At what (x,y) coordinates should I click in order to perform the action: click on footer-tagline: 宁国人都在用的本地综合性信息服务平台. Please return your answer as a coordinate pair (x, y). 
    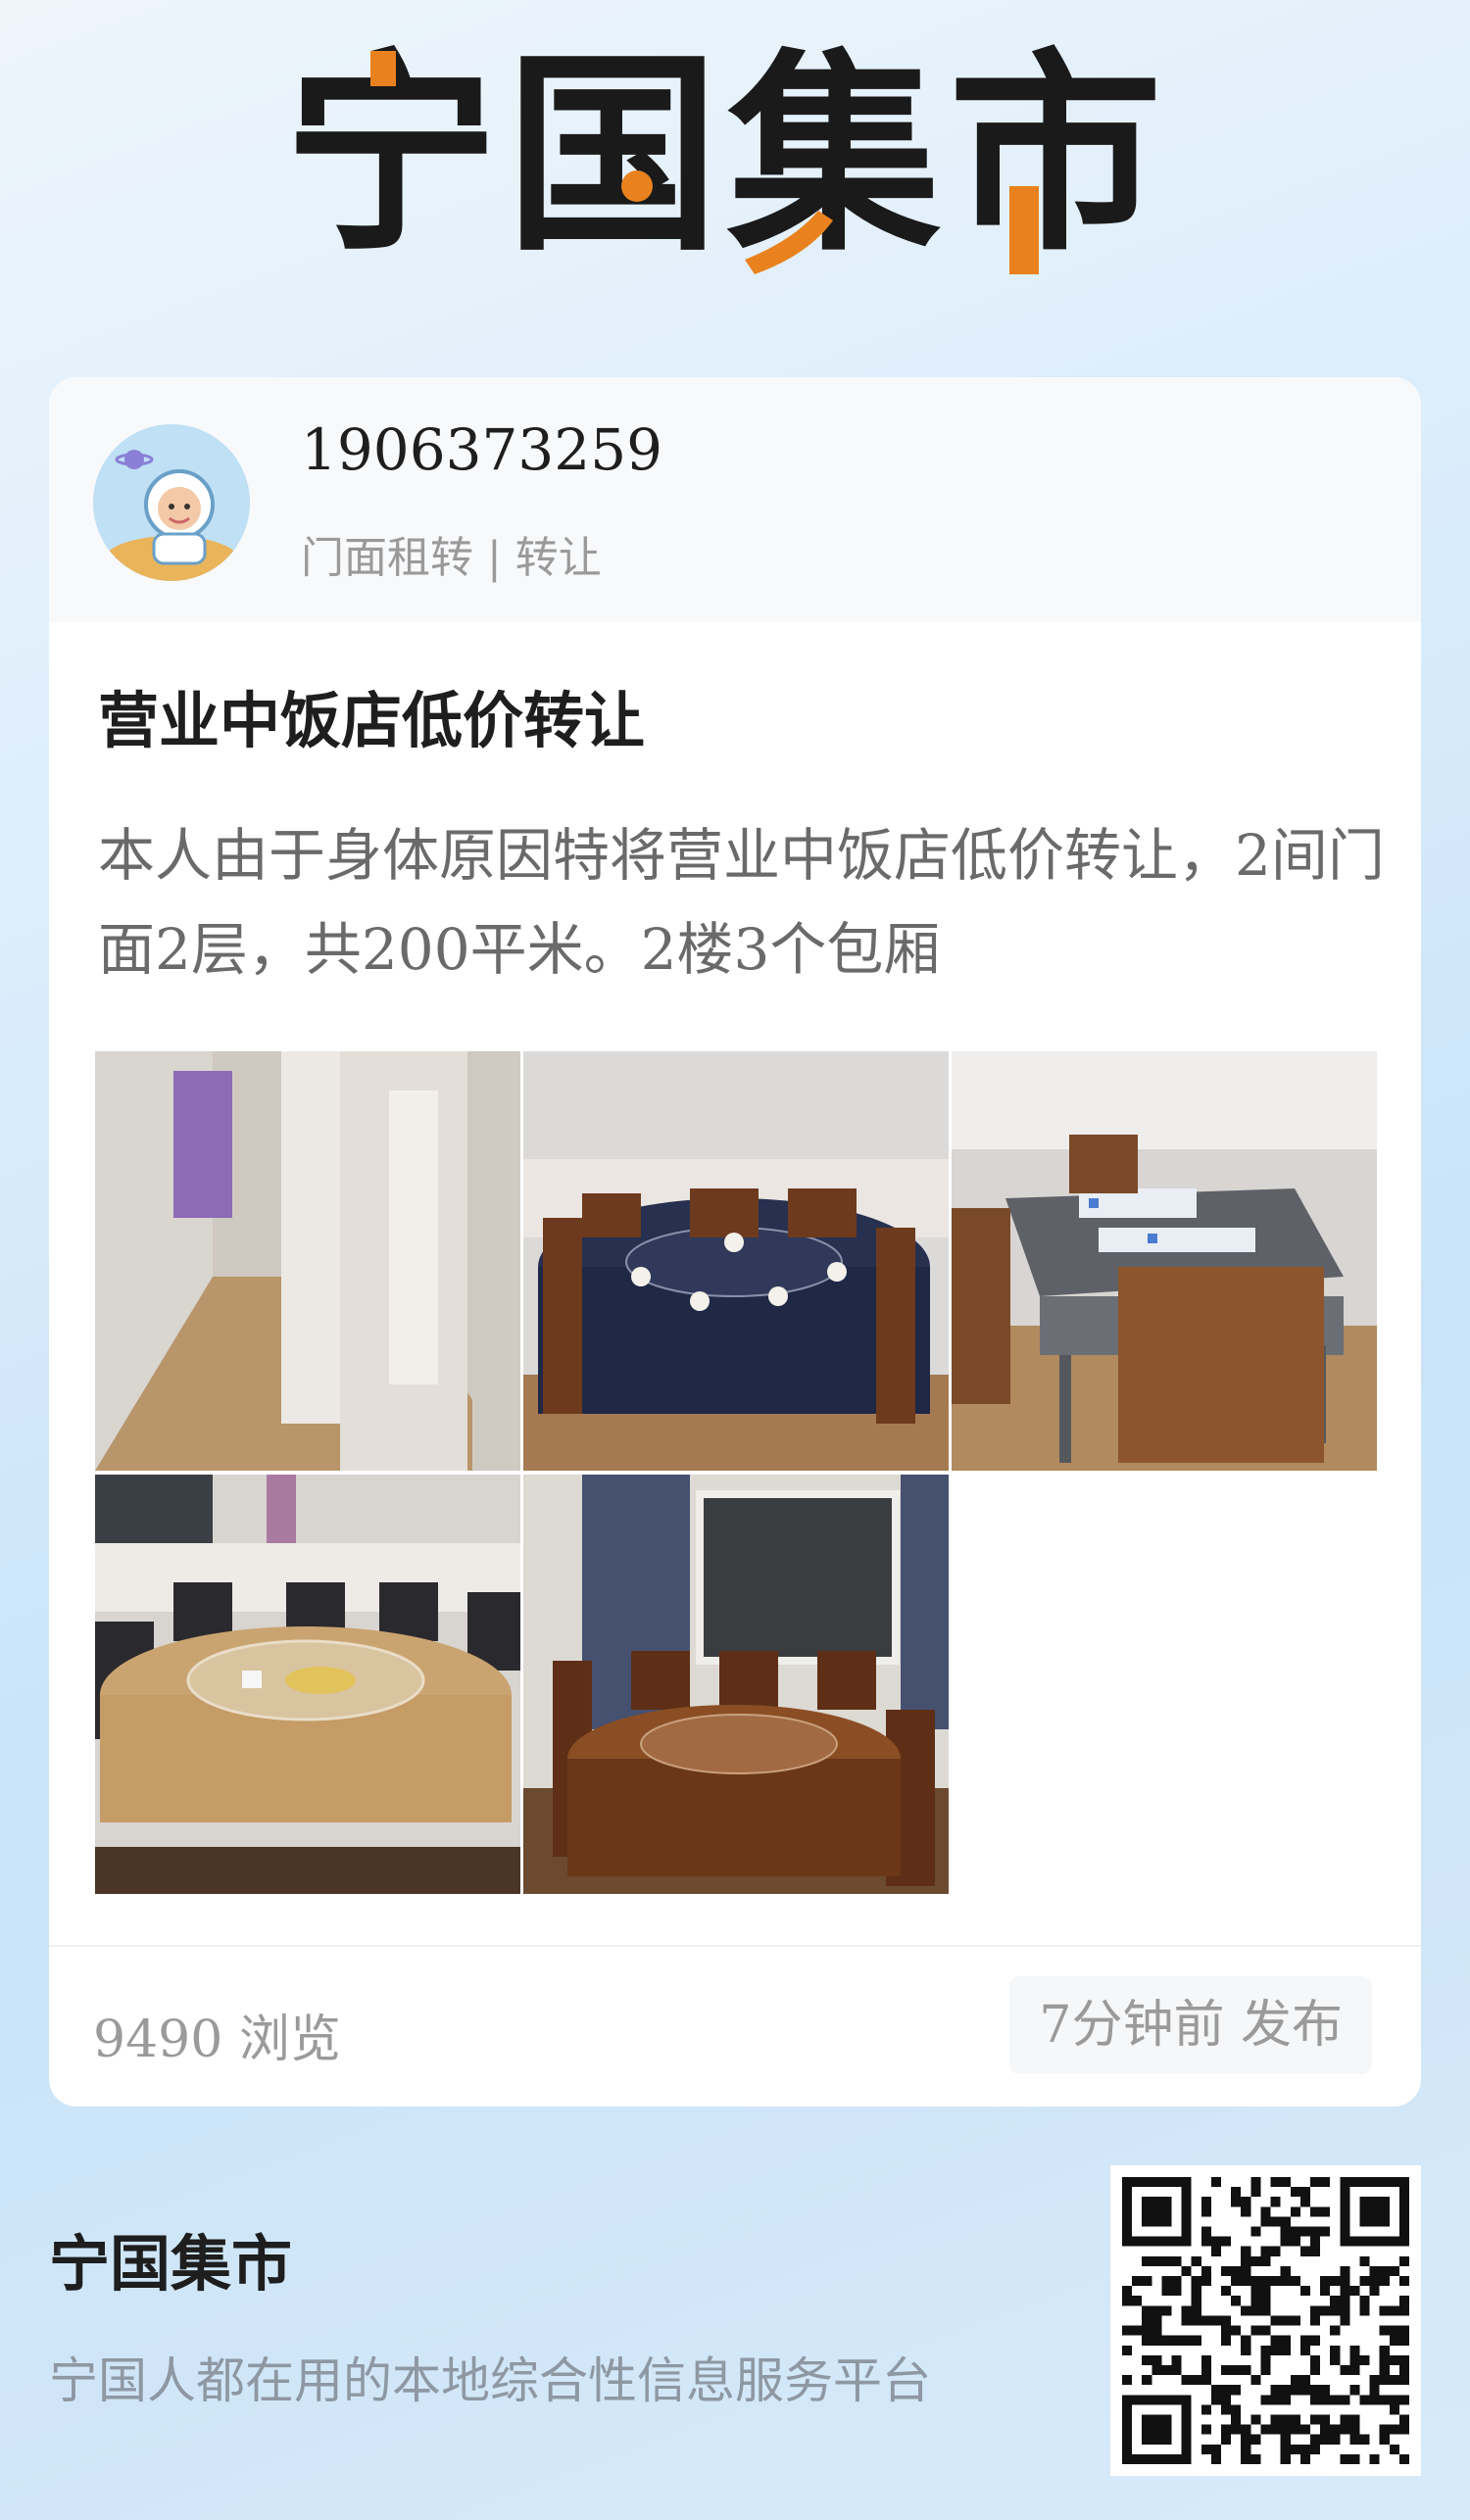
    Looking at the image, I should click on (490, 2380).